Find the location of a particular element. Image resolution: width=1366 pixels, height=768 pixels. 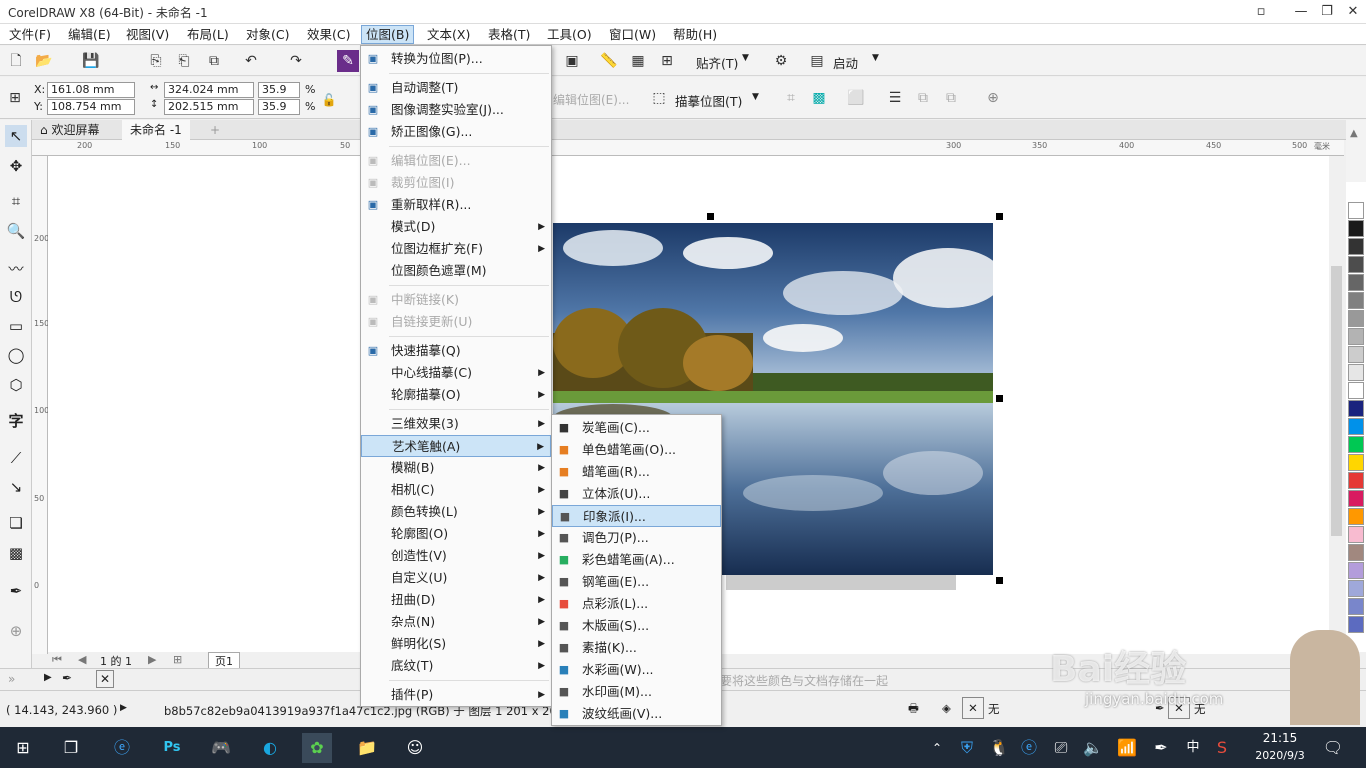

trace-bitmap-icon: ⬚ is located at coordinates (659, 98).